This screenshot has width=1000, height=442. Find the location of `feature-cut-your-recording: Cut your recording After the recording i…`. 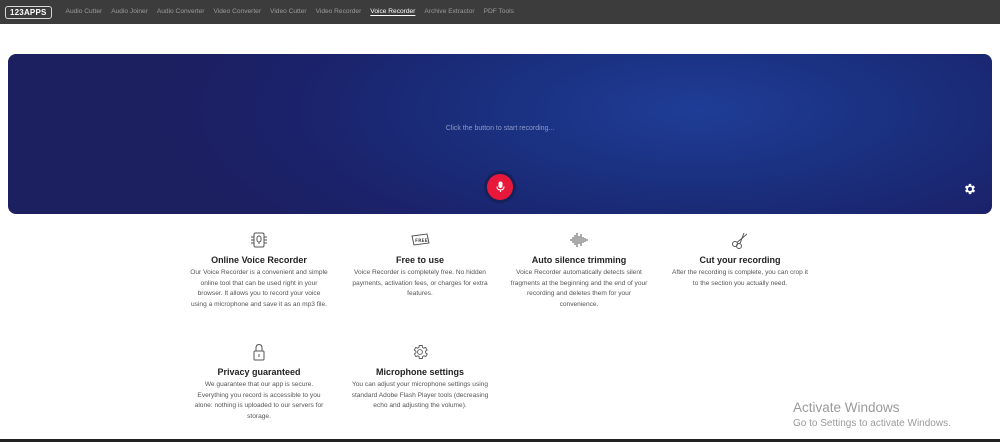

feature-cut-your-recording: Cut your recording After the recording i… is located at coordinates (740, 260).